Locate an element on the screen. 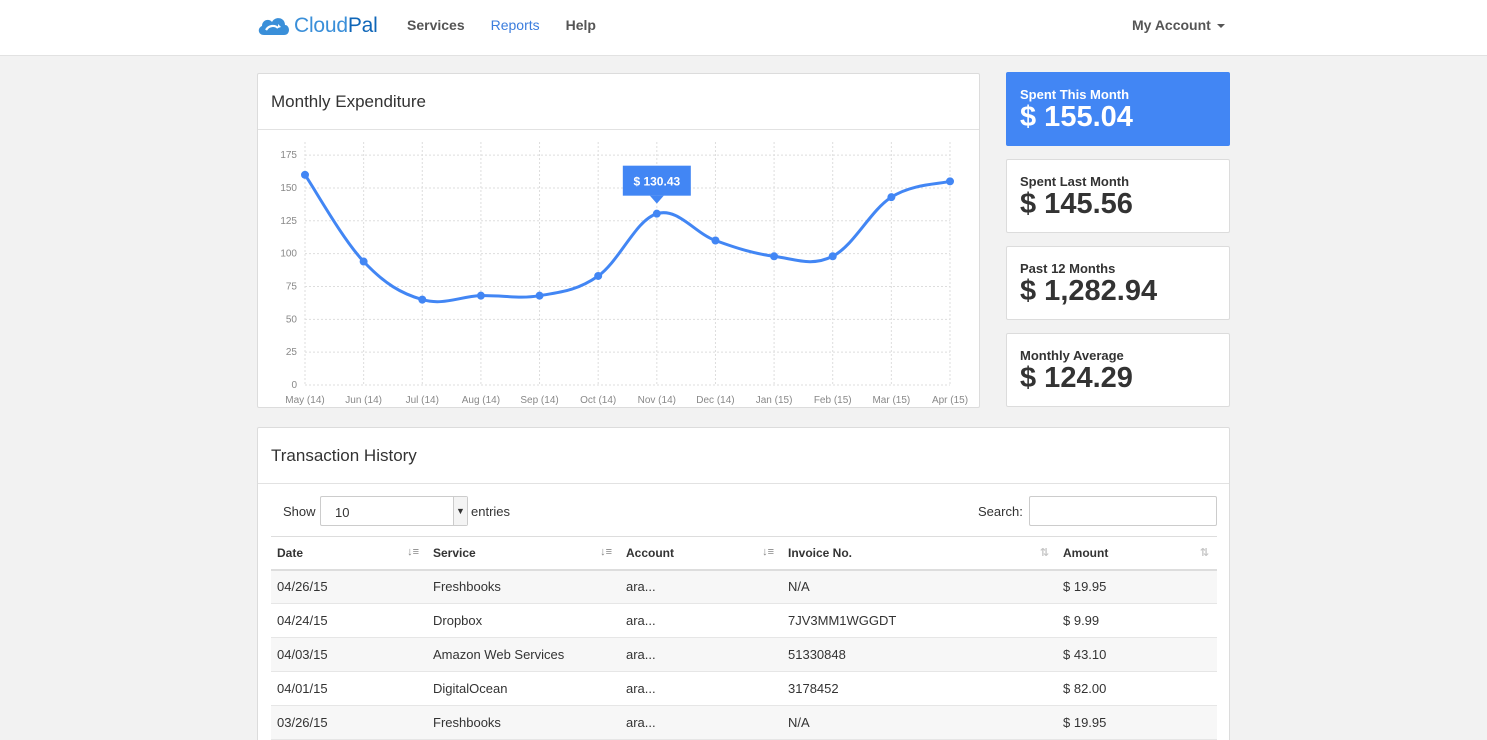 Image resolution: width=1487 pixels, height=740 pixels. cell-amount: $ 82.00 is located at coordinates (1137, 688).